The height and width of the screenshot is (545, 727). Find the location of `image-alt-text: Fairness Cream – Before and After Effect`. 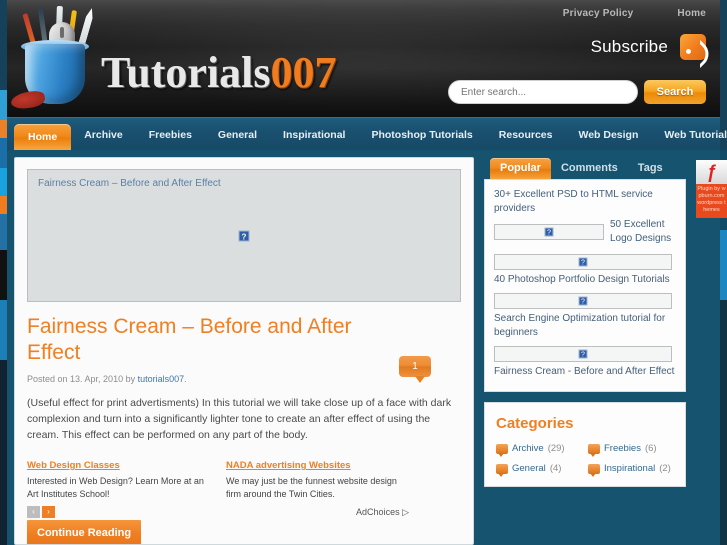

image-alt-text: Fairness Cream – Before and After Effect is located at coordinates (129, 183).